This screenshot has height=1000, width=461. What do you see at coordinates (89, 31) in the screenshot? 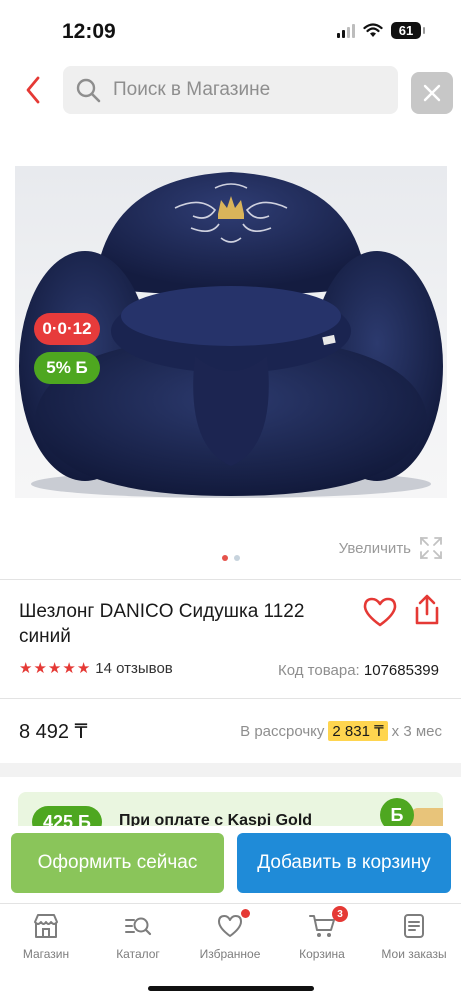
I see `status-time: 12:09` at bounding box center [89, 31].